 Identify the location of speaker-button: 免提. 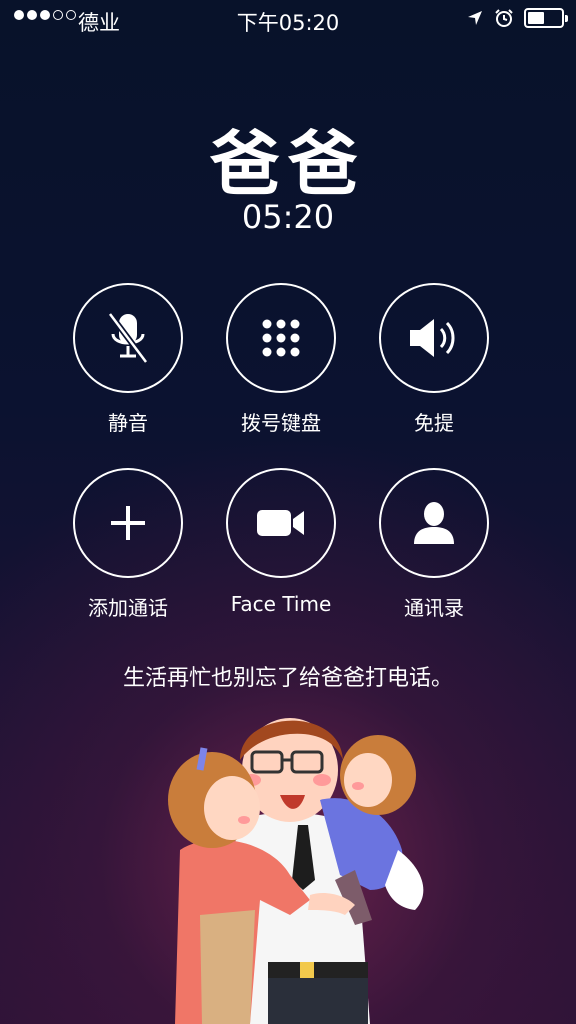
(434, 359).